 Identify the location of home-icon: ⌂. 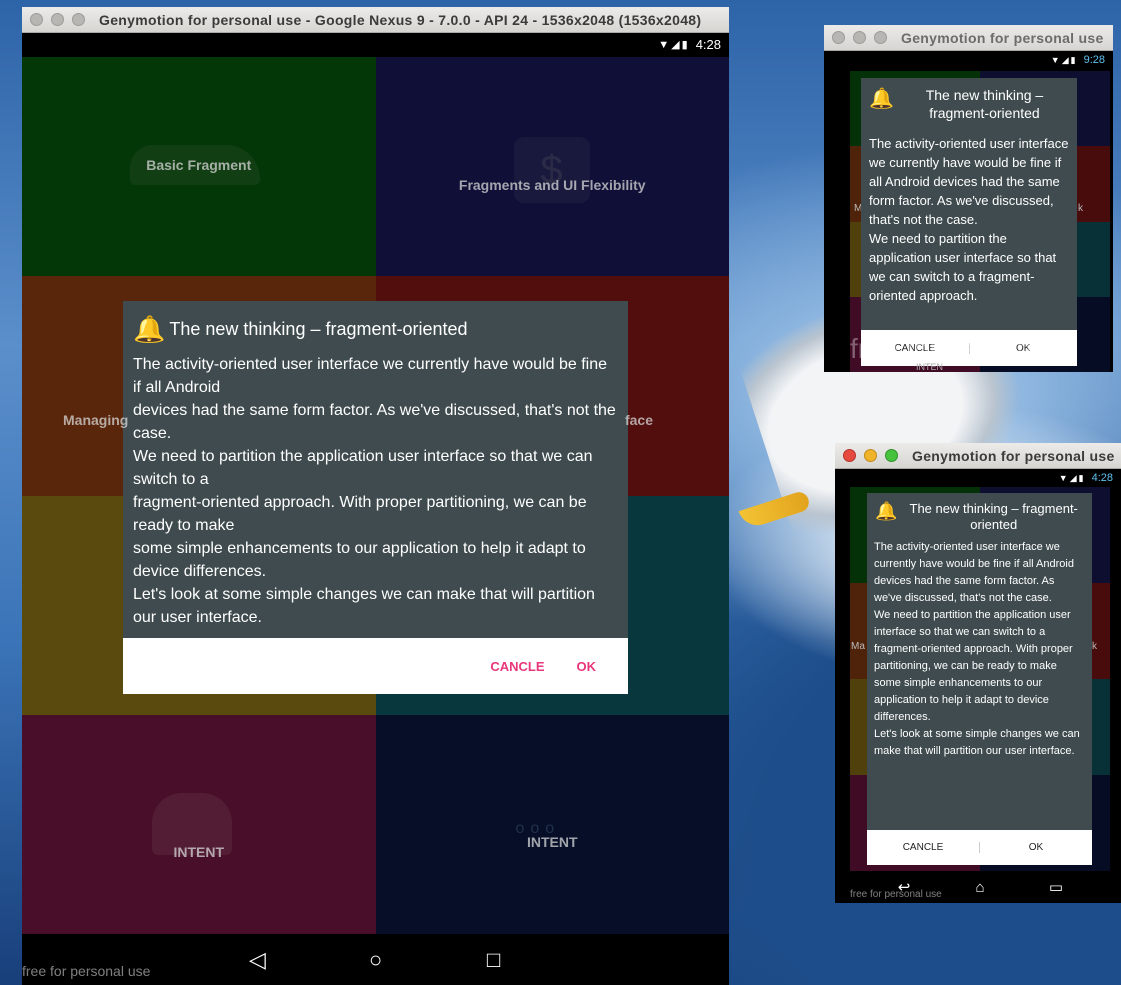
(980, 887).